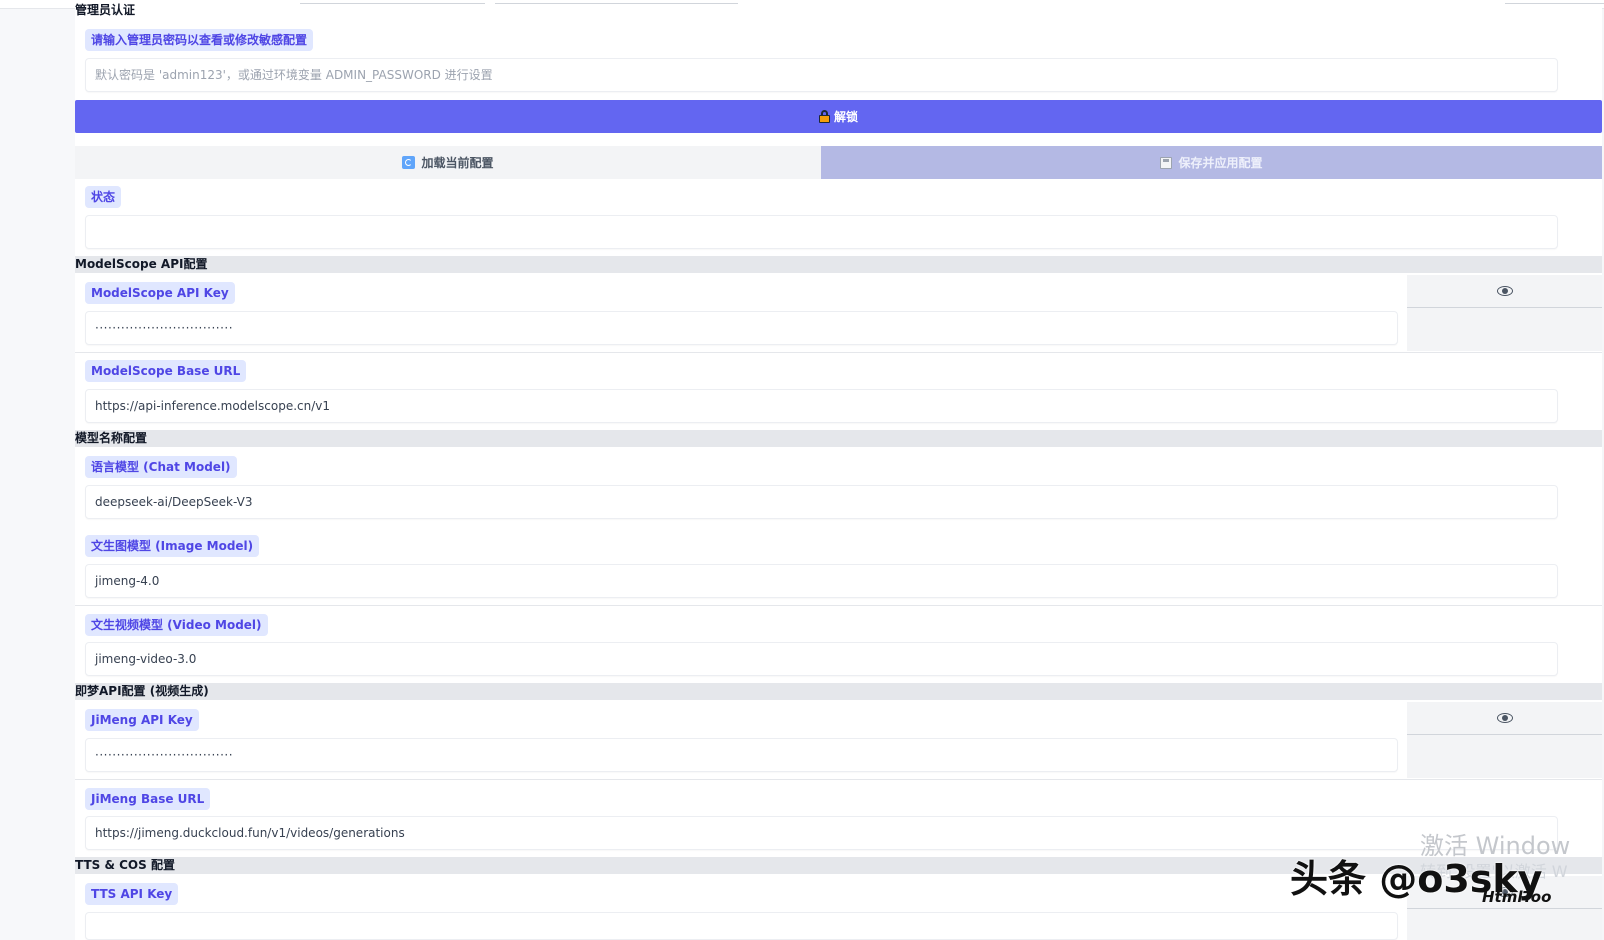  I want to click on load-config-button: 加载当前配置, so click(448, 162).